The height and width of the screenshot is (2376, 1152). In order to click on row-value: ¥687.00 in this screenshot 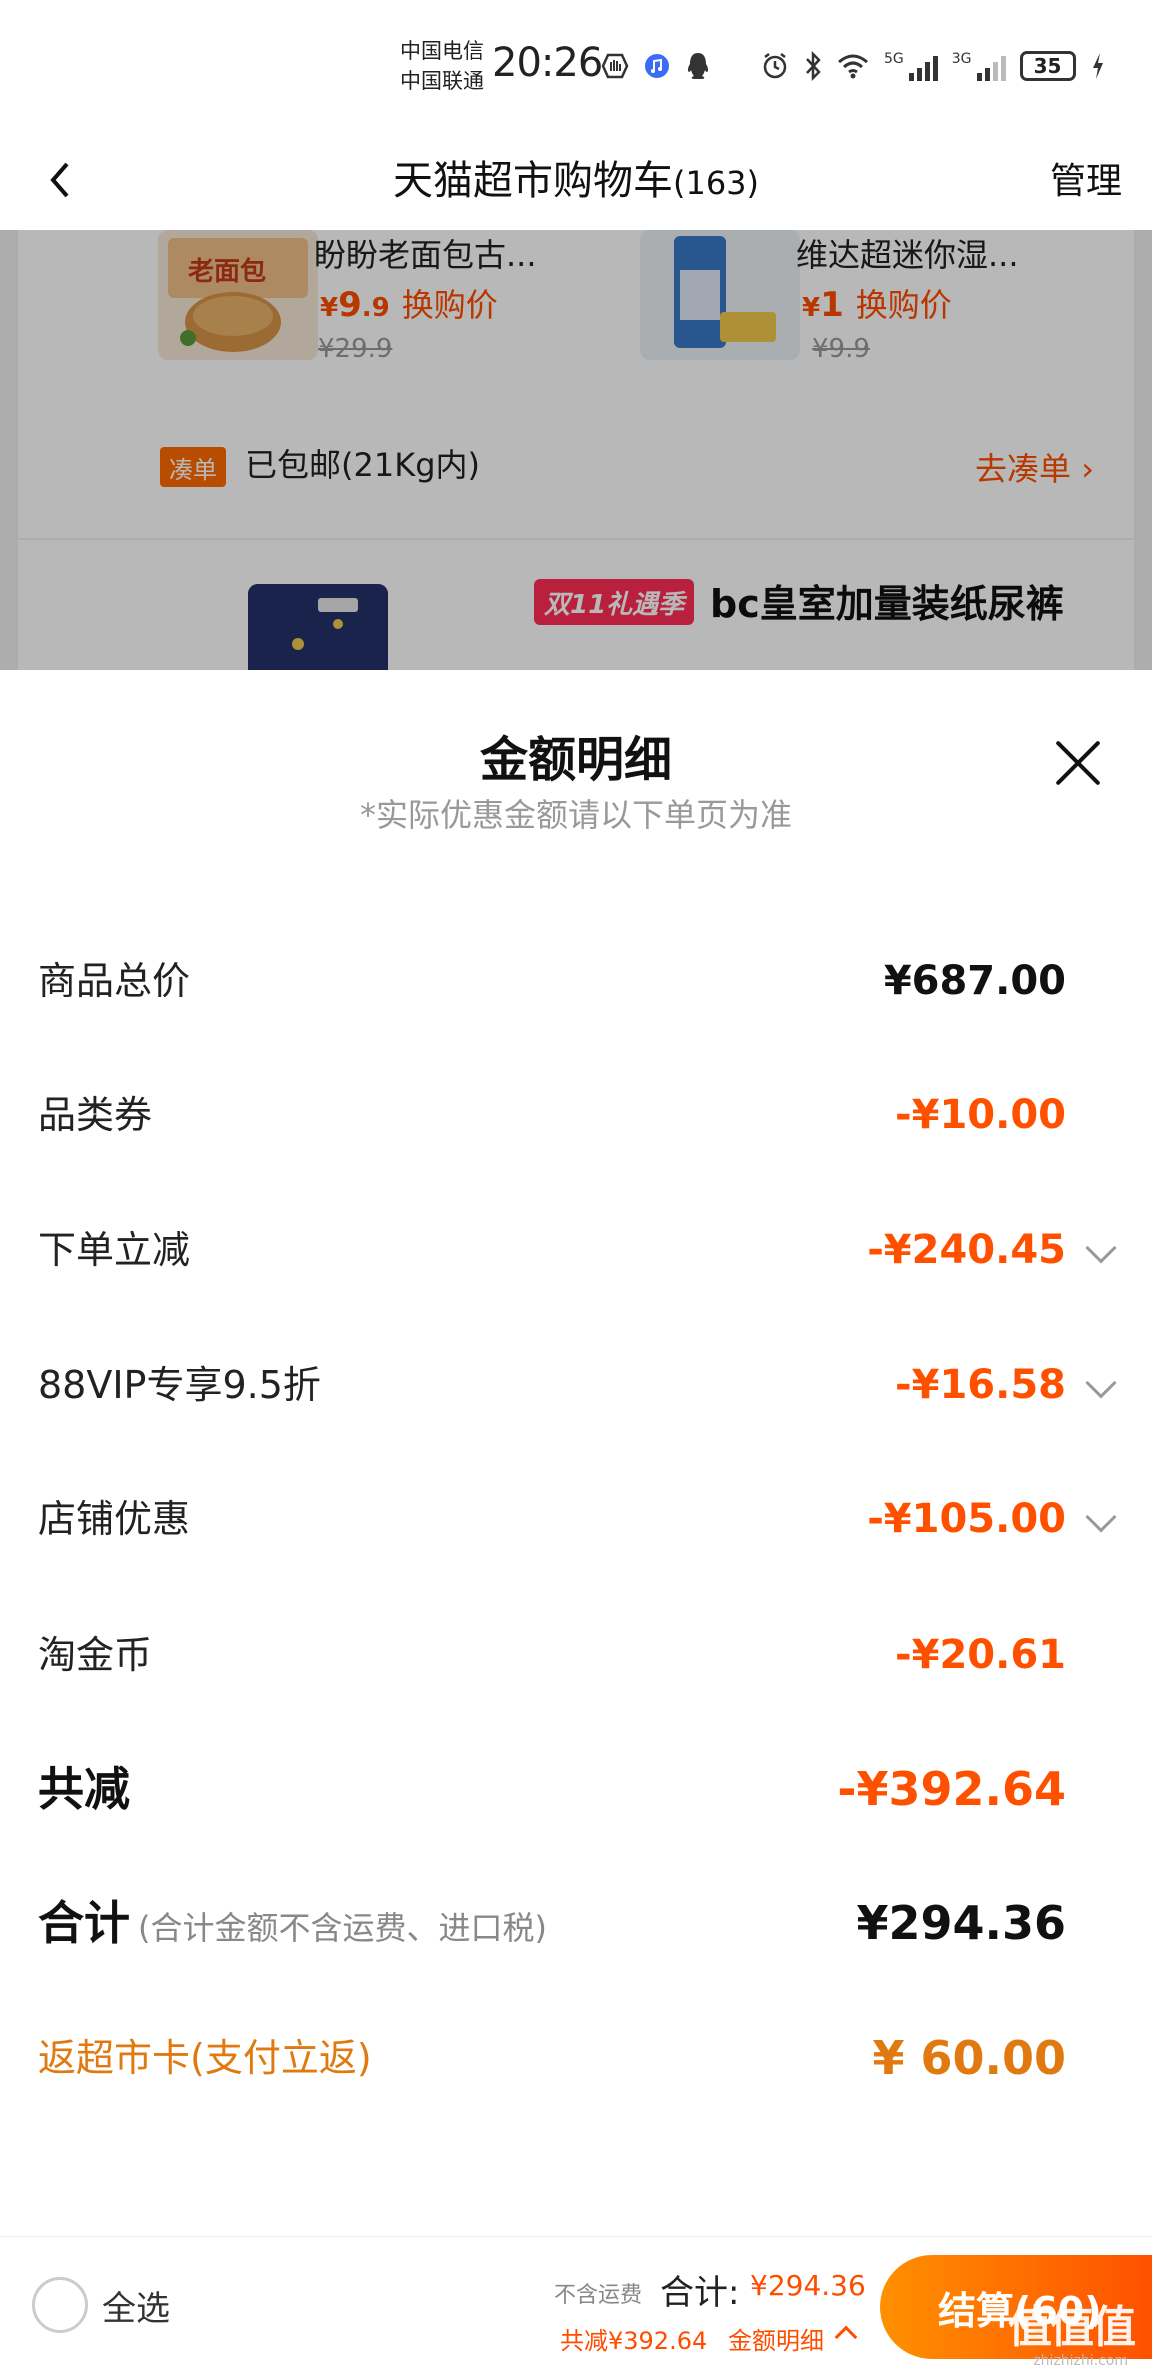, I will do `click(974, 981)`.